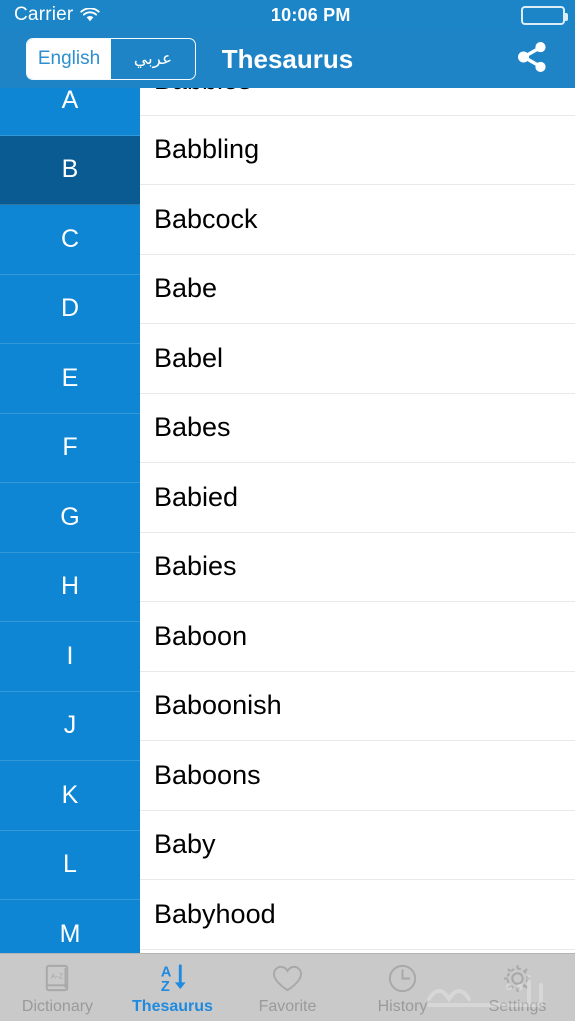  I want to click on status-bar-left: Carrier, so click(50, 15).